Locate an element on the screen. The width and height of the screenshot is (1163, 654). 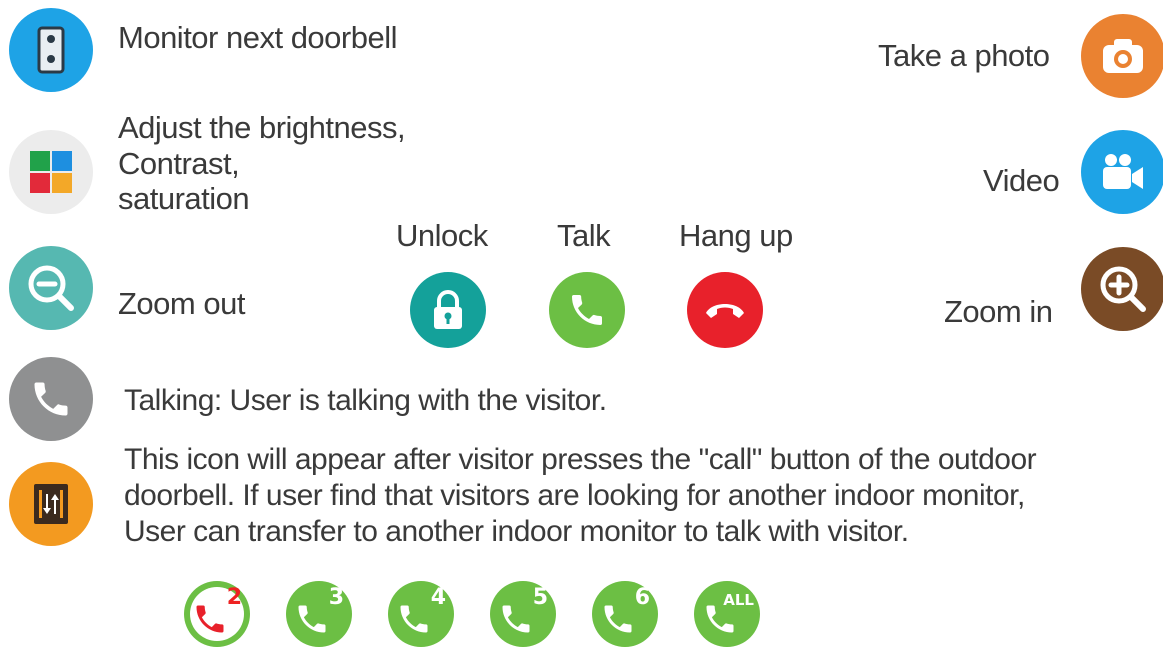
adjust-line-2: Contrast, is located at coordinates (179, 163).